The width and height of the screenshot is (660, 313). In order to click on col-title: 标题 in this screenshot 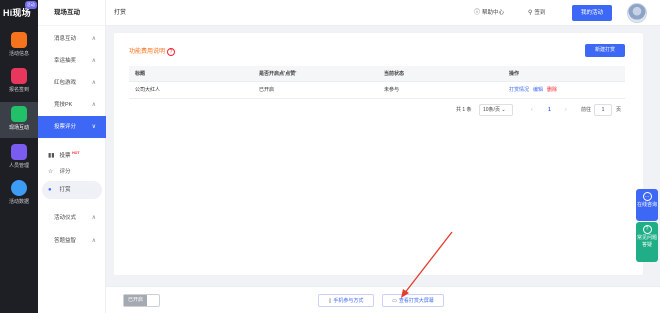, I will do `click(140, 74)`.